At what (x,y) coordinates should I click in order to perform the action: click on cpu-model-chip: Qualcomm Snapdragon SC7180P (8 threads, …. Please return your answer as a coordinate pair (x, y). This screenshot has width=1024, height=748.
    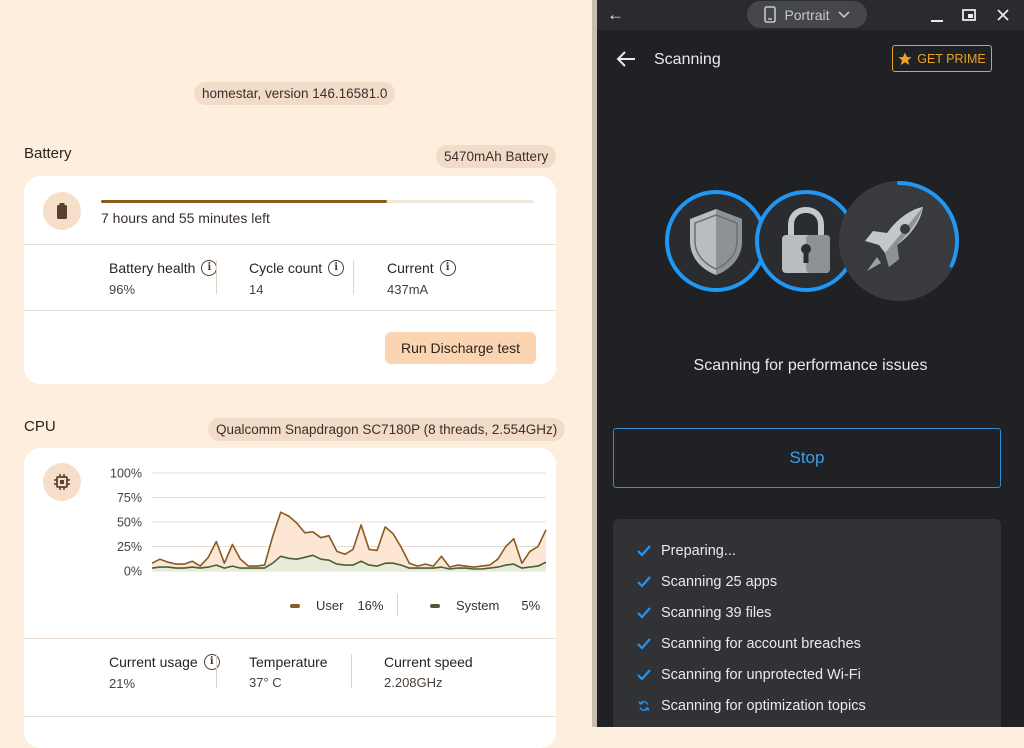
    Looking at the image, I should click on (387, 429).